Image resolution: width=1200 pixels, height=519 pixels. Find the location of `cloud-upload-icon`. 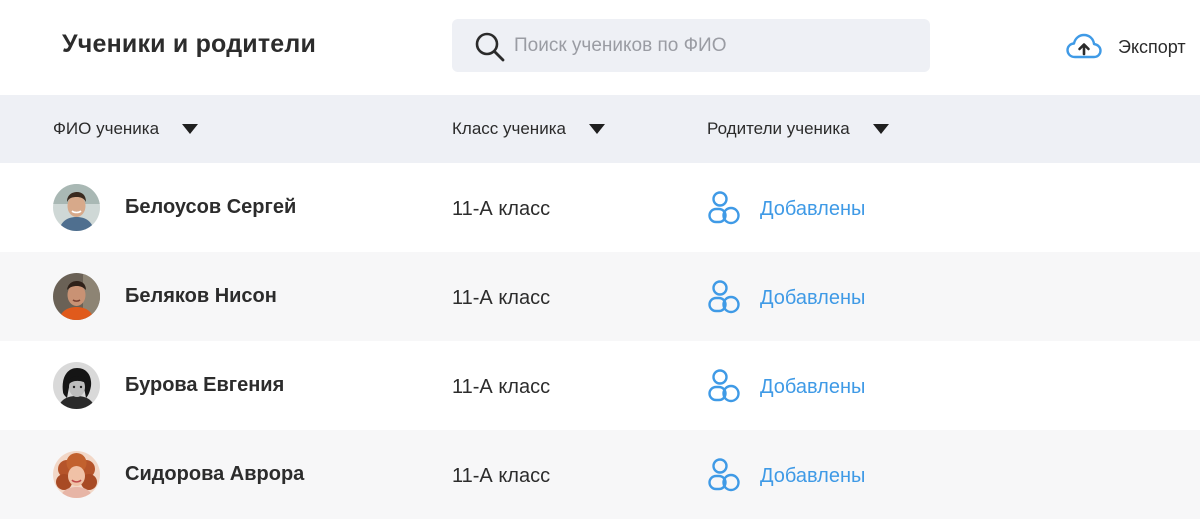

cloud-upload-icon is located at coordinates (1084, 46).